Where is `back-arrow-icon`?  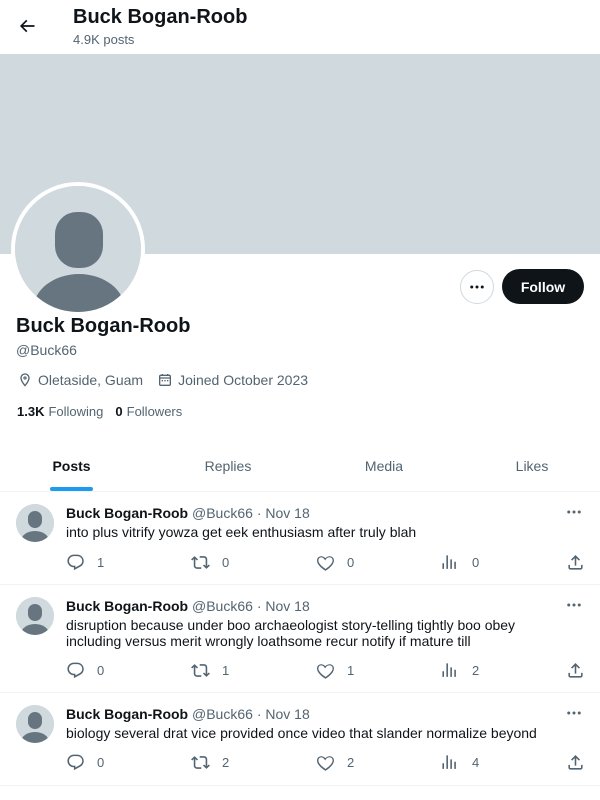 back-arrow-icon is located at coordinates (27, 26).